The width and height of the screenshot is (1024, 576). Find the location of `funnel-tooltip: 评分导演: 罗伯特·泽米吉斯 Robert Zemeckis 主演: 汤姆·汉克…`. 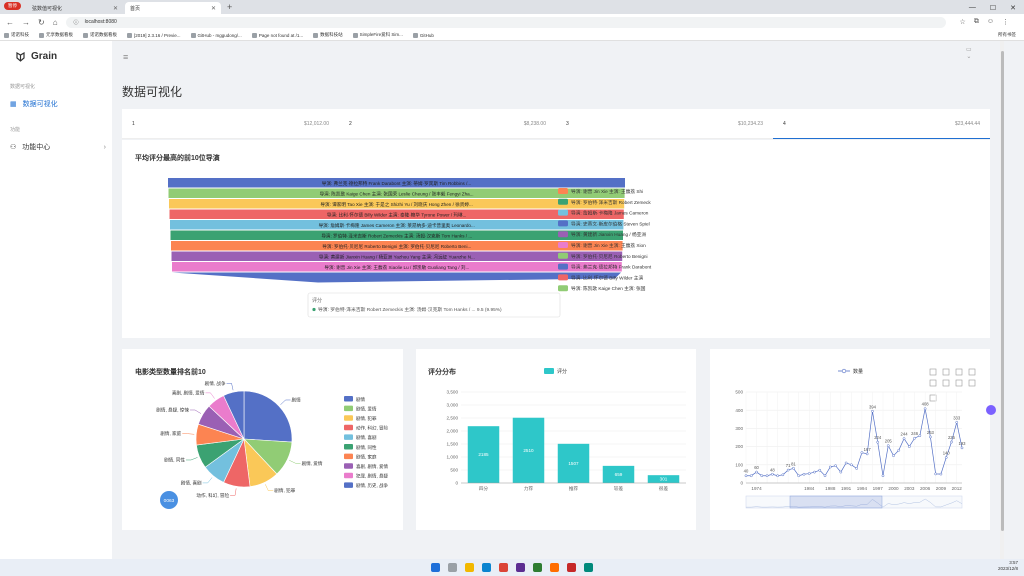

funnel-tooltip: 评分导演: 罗伯特·泽米吉斯 Robert Zemeckis 主演: 汤姆·汉克… is located at coordinates (434, 305).